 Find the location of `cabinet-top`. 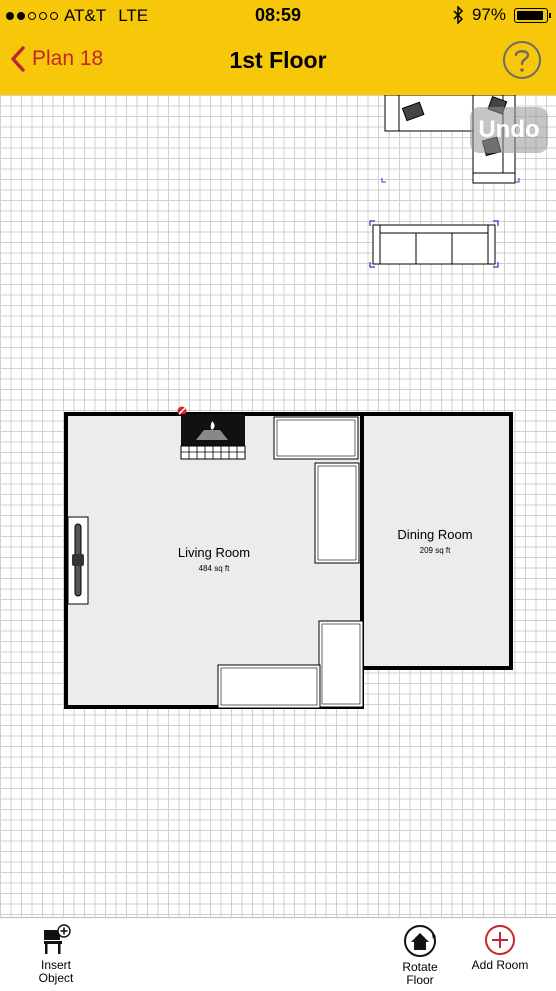

cabinet-top is located at coordinates (316, 438).